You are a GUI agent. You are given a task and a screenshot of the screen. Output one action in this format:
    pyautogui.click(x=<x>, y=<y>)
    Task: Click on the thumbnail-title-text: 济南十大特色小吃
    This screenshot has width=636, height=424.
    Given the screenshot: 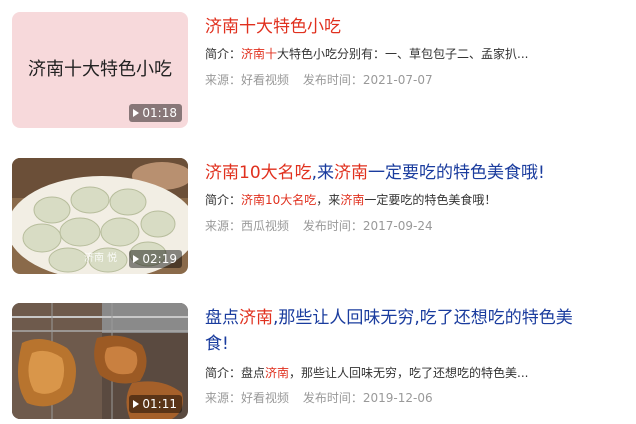 What is the action you would take?
    pyautogui.click(x=100, y=69)
    